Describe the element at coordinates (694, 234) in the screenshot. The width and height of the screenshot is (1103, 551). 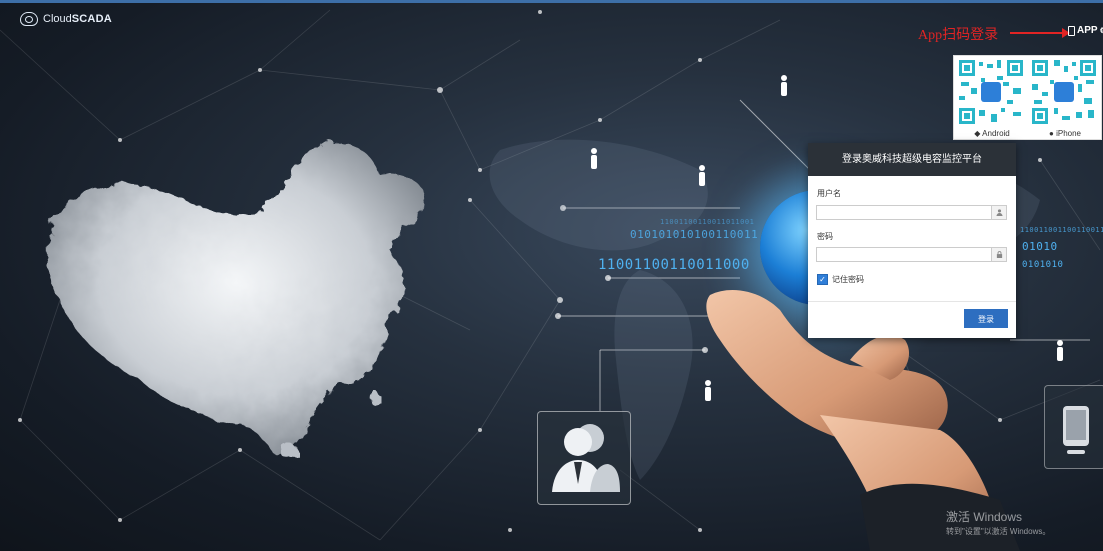
I see `binary-stream-1: 010101010100110011` at that location.